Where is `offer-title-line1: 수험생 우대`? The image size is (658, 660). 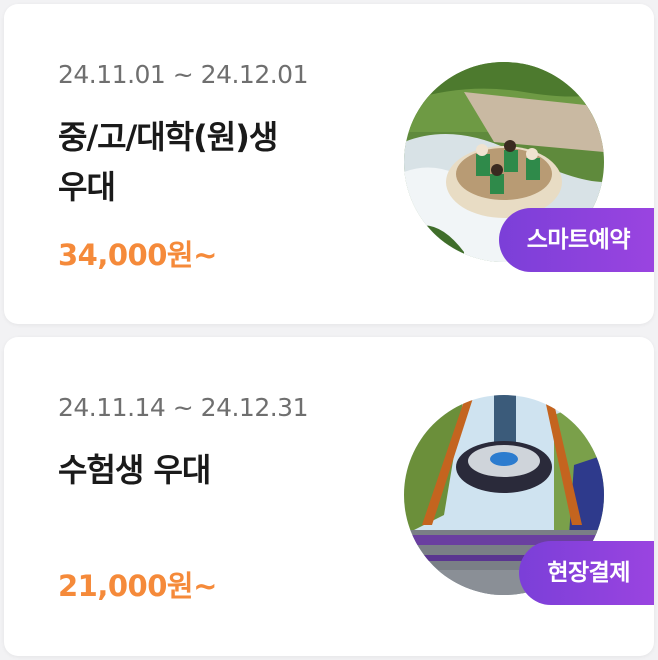 offer-title-line1: 수험생 우대 is located at coordinates (134, 470).